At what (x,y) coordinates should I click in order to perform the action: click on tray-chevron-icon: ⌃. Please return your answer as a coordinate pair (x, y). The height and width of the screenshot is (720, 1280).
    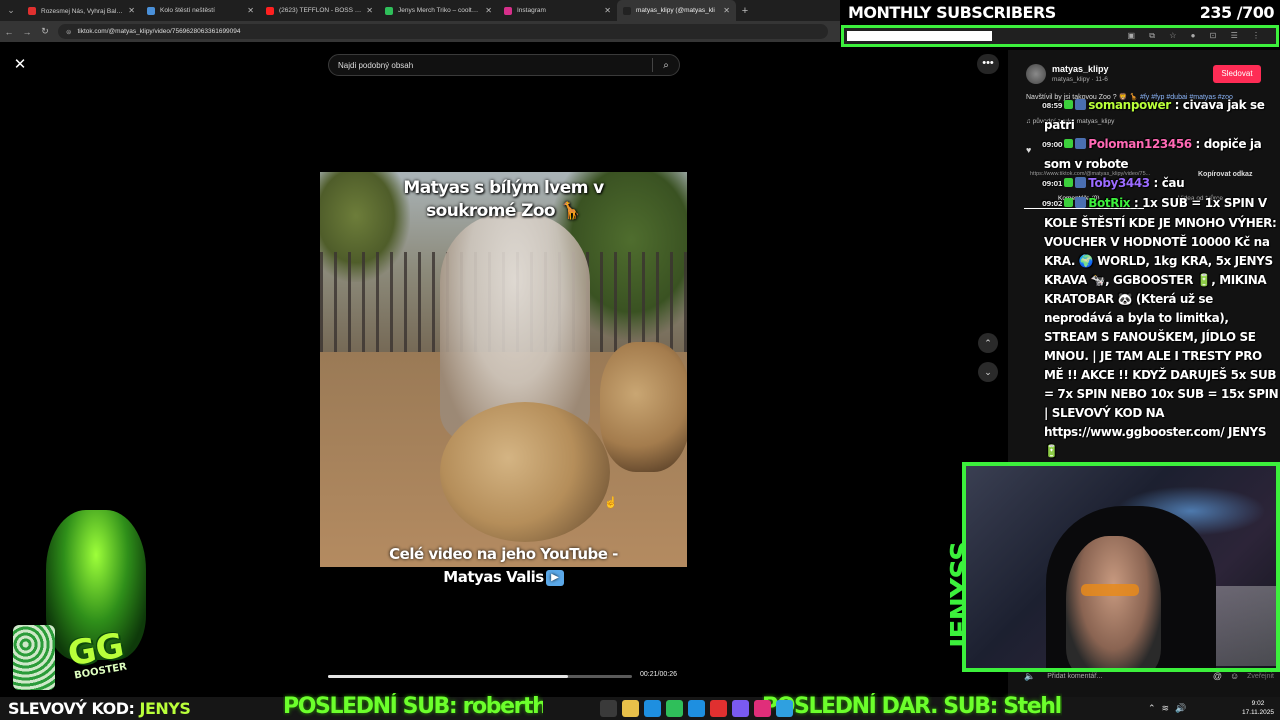
    Looking at the image, I should click on (1152, 708).